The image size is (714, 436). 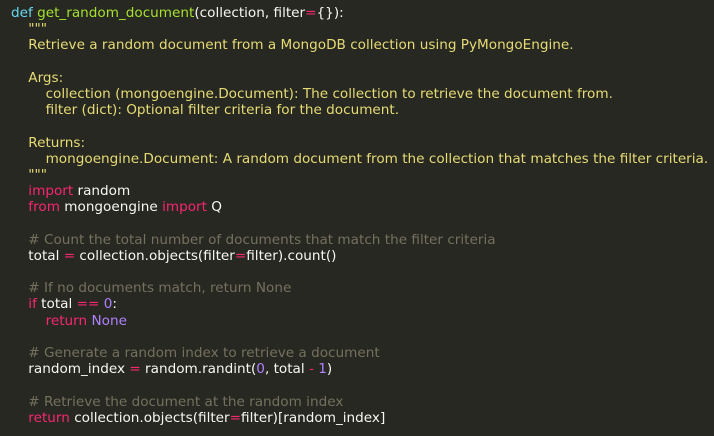 What do you see at coordinates (32, 304) in the screenshot?
I see `keyword-if: if` at bounding box center [32, 304].